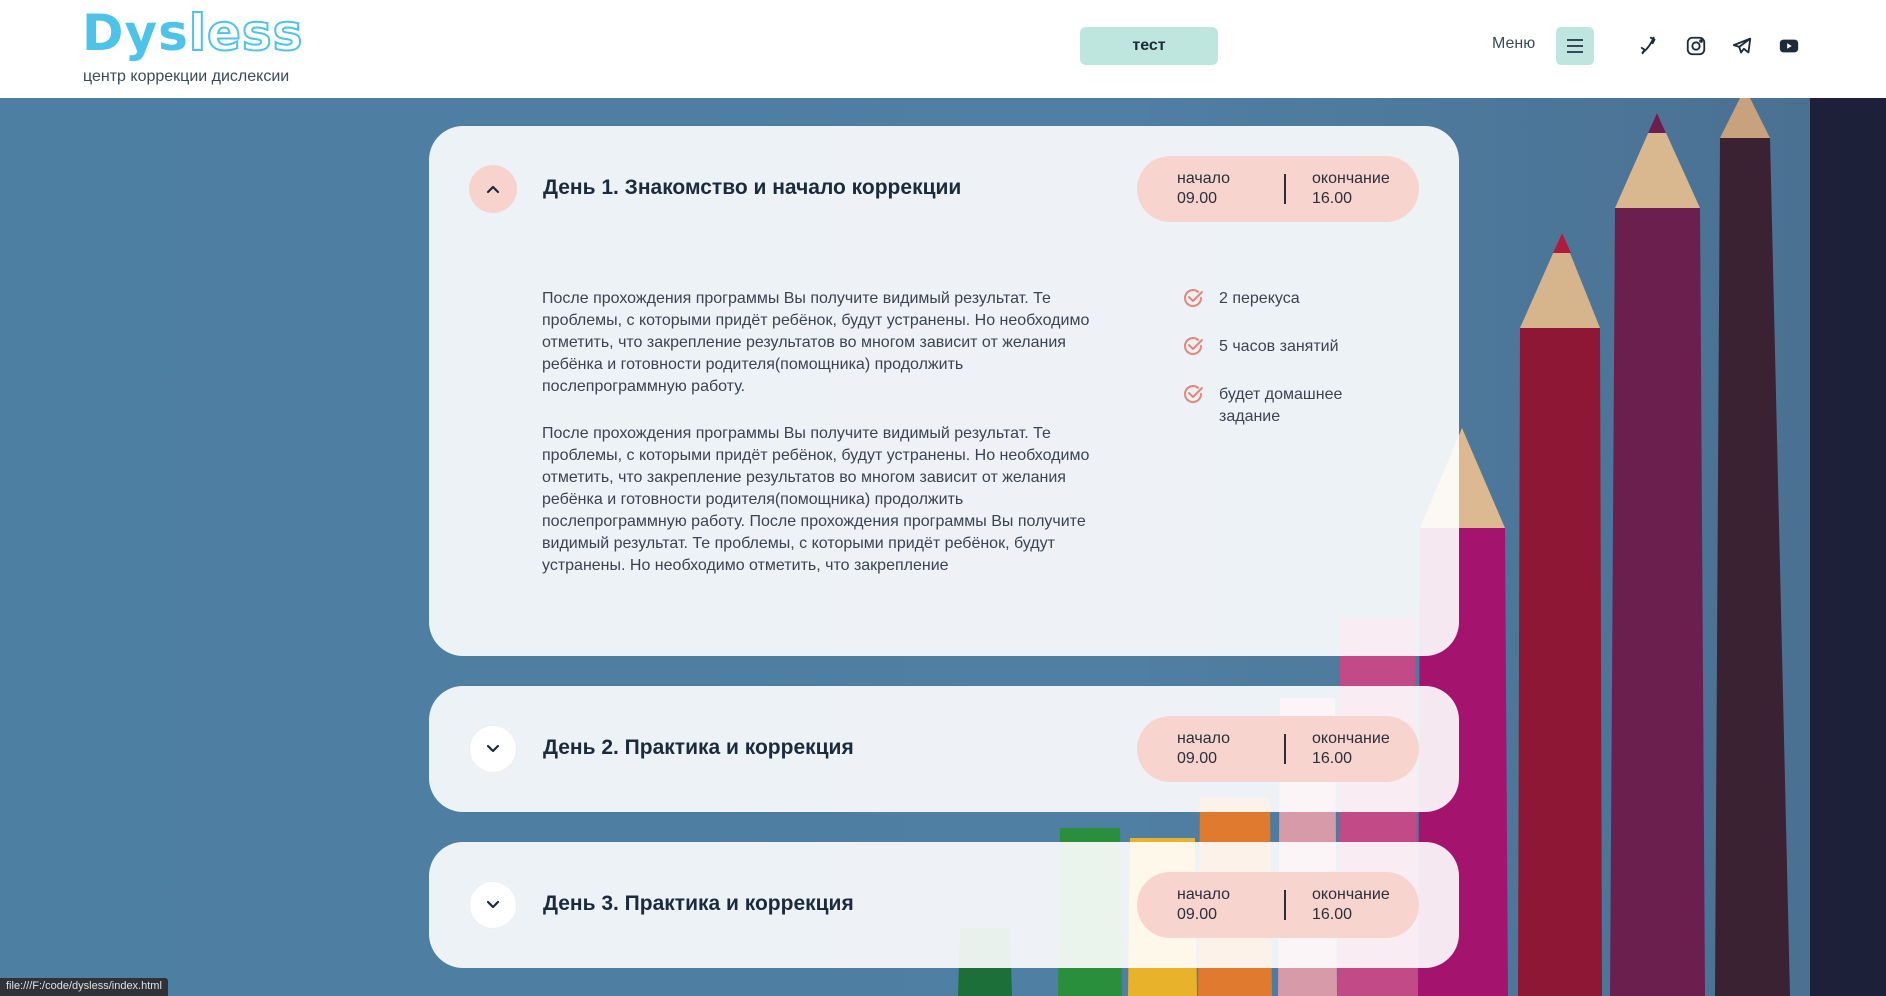 This screenshot has height=996, width=1886. I want to click on feature-text: будет домашнее задание, so click(1281, 405).